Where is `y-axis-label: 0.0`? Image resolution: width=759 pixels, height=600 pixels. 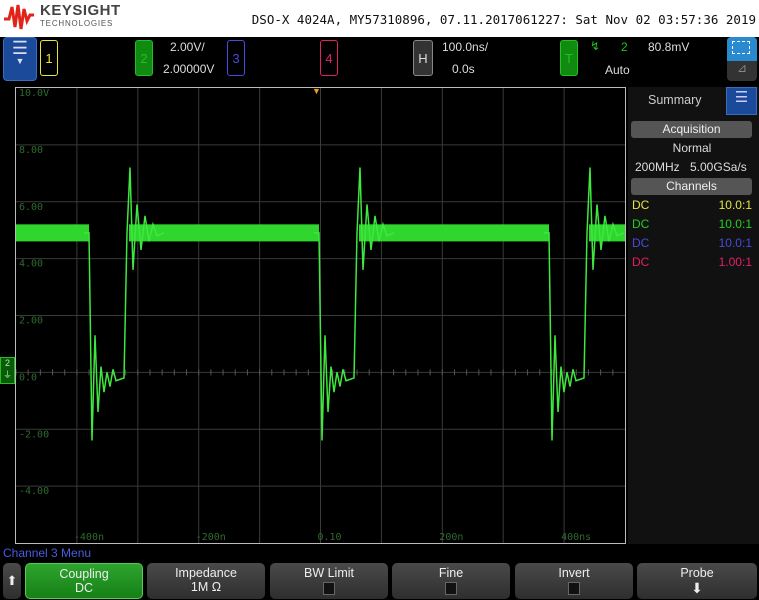
y-axis-label: 0.0 is located at coordinates (28, 377).